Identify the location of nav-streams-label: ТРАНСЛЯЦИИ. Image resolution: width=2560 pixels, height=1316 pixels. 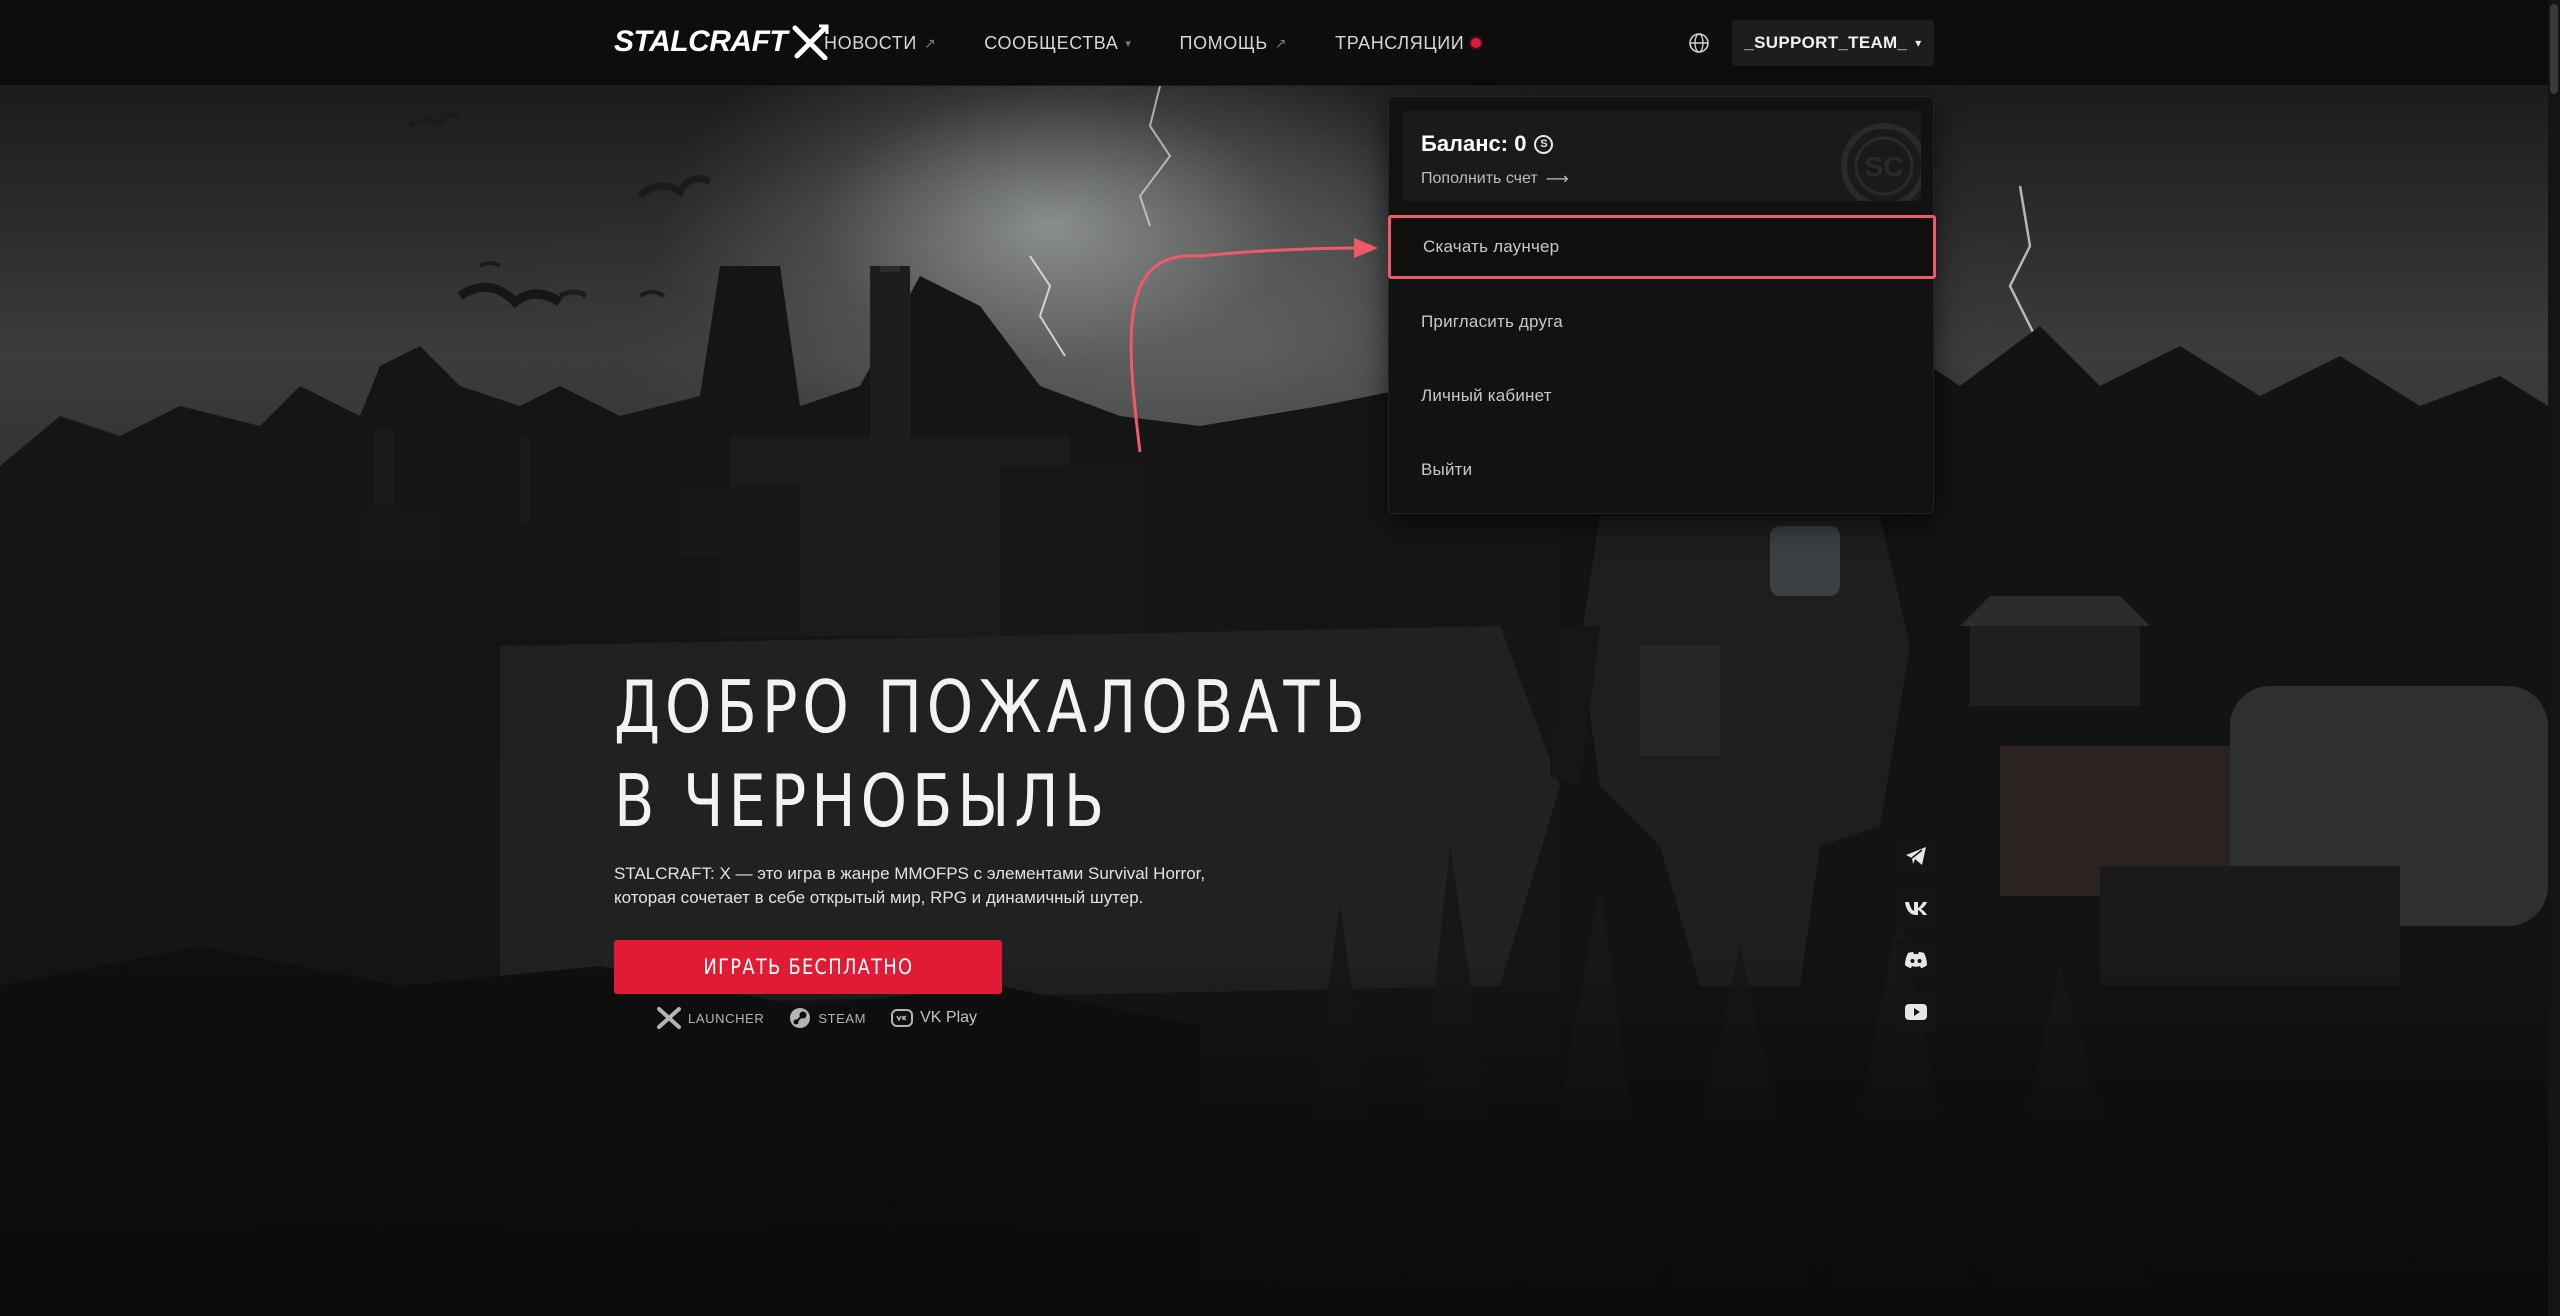
(1400, 42).